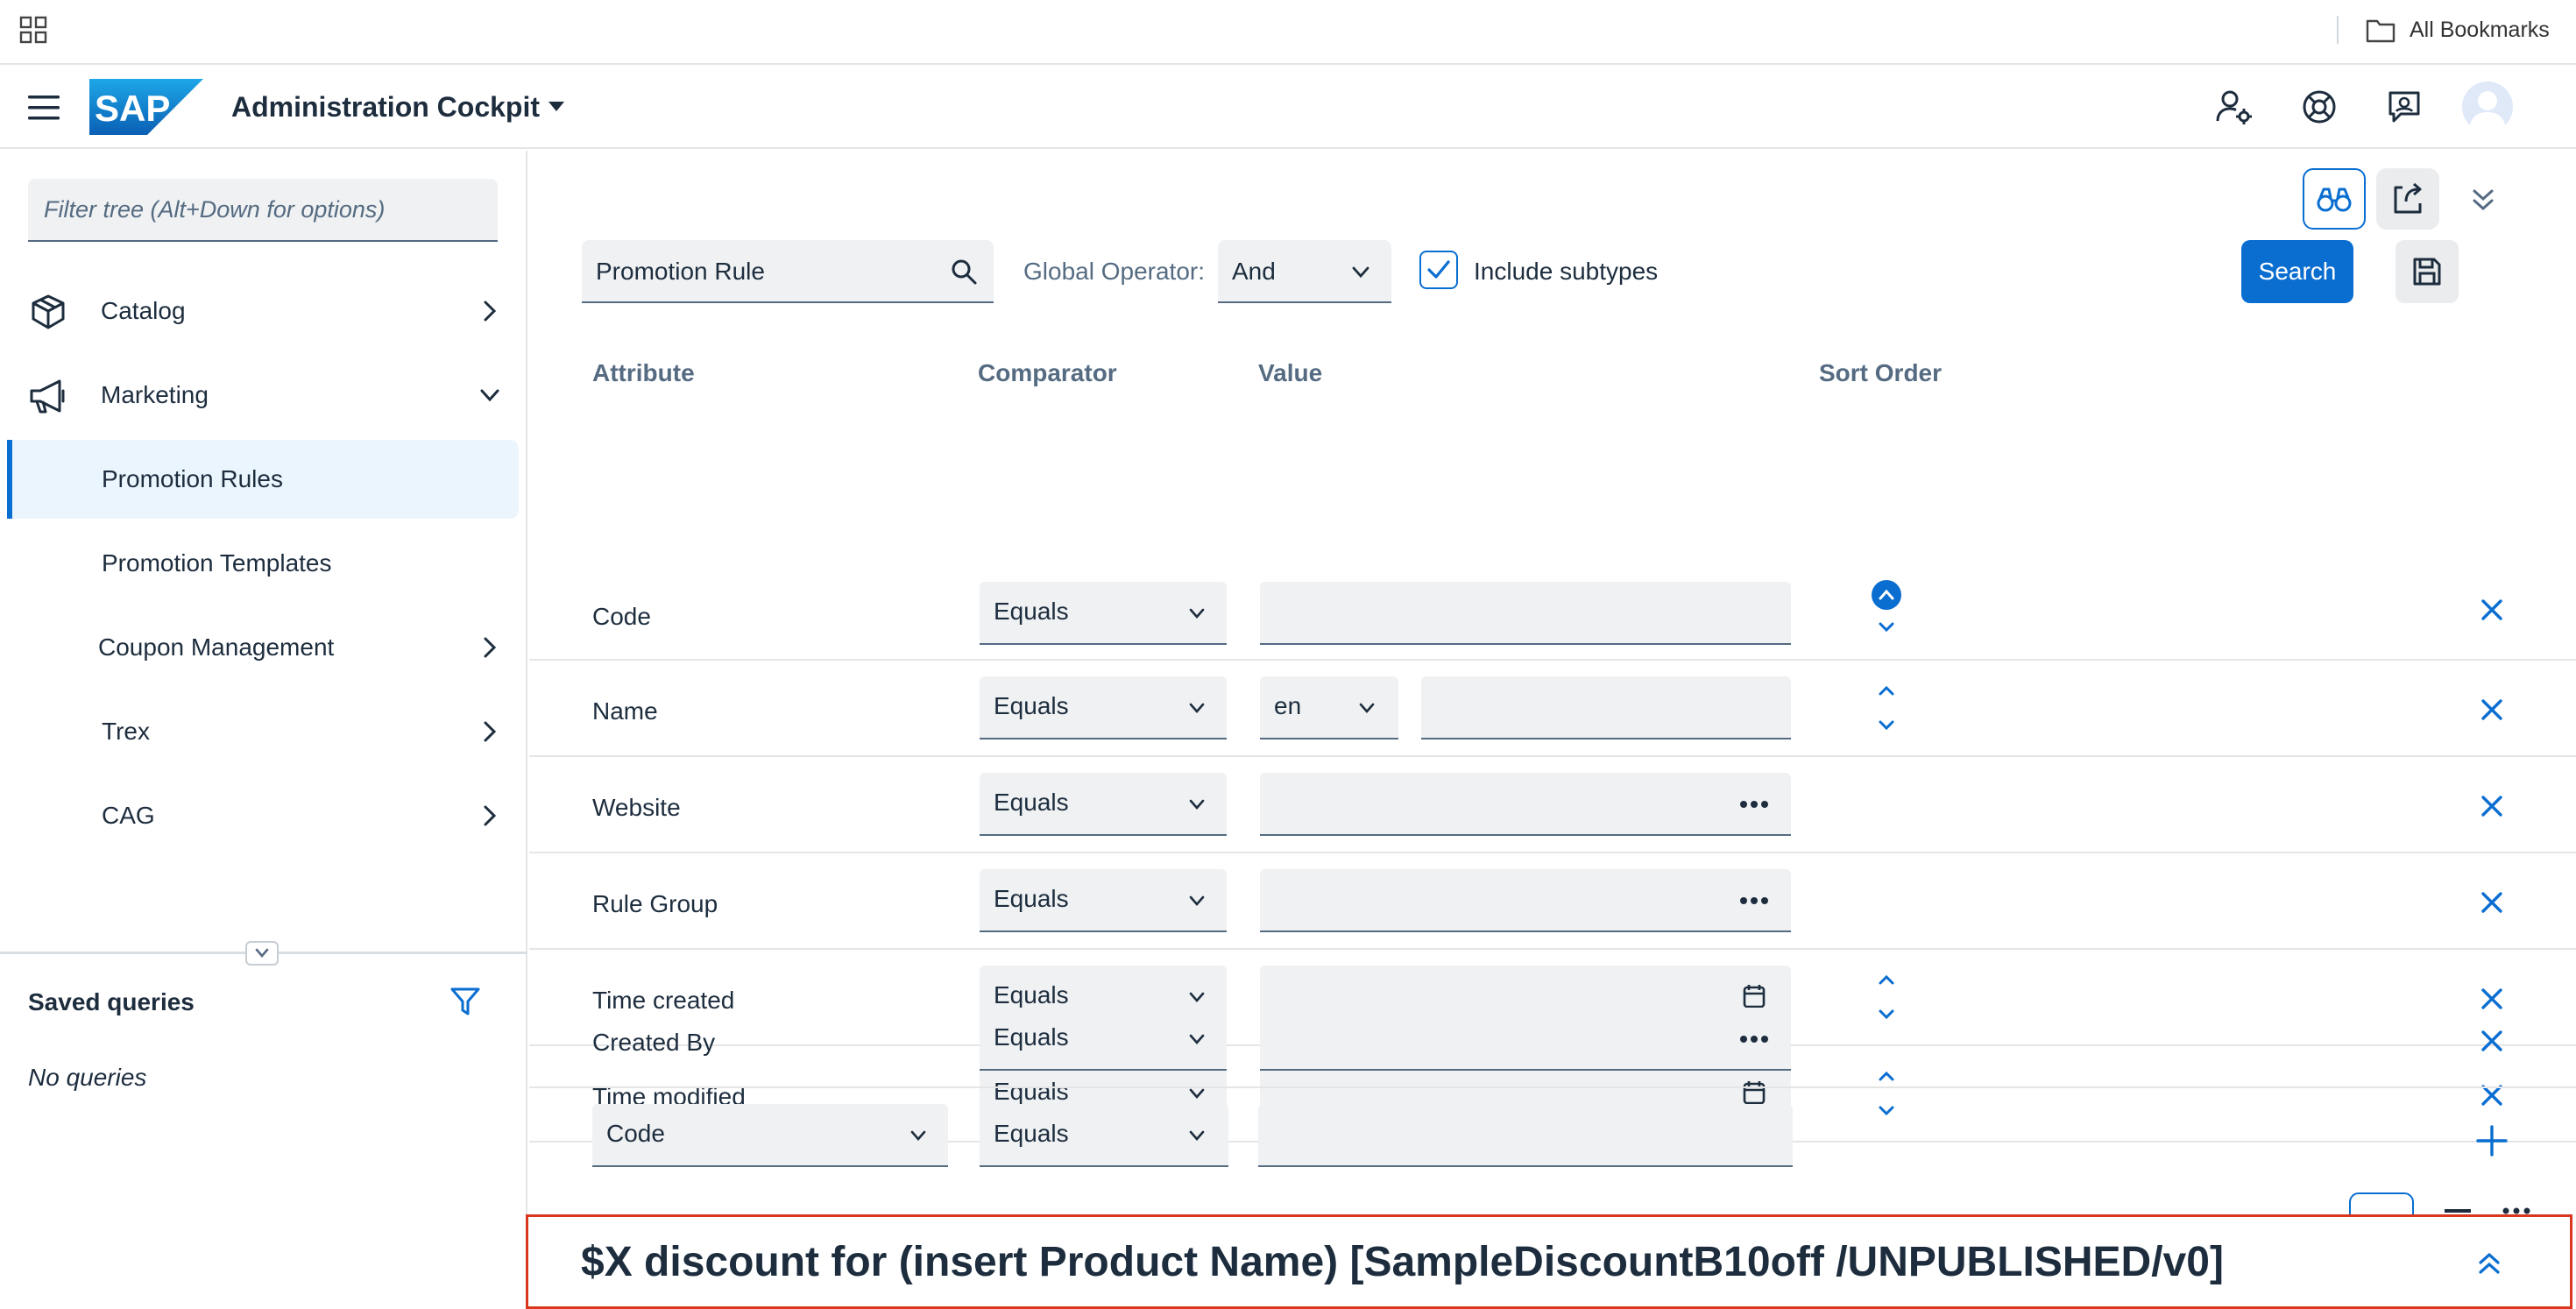 The image size is (2576, 1309). Describe the element at coordinates (2483, 199) in the screenshot. I see `double-chevron-down-icon` at that location.